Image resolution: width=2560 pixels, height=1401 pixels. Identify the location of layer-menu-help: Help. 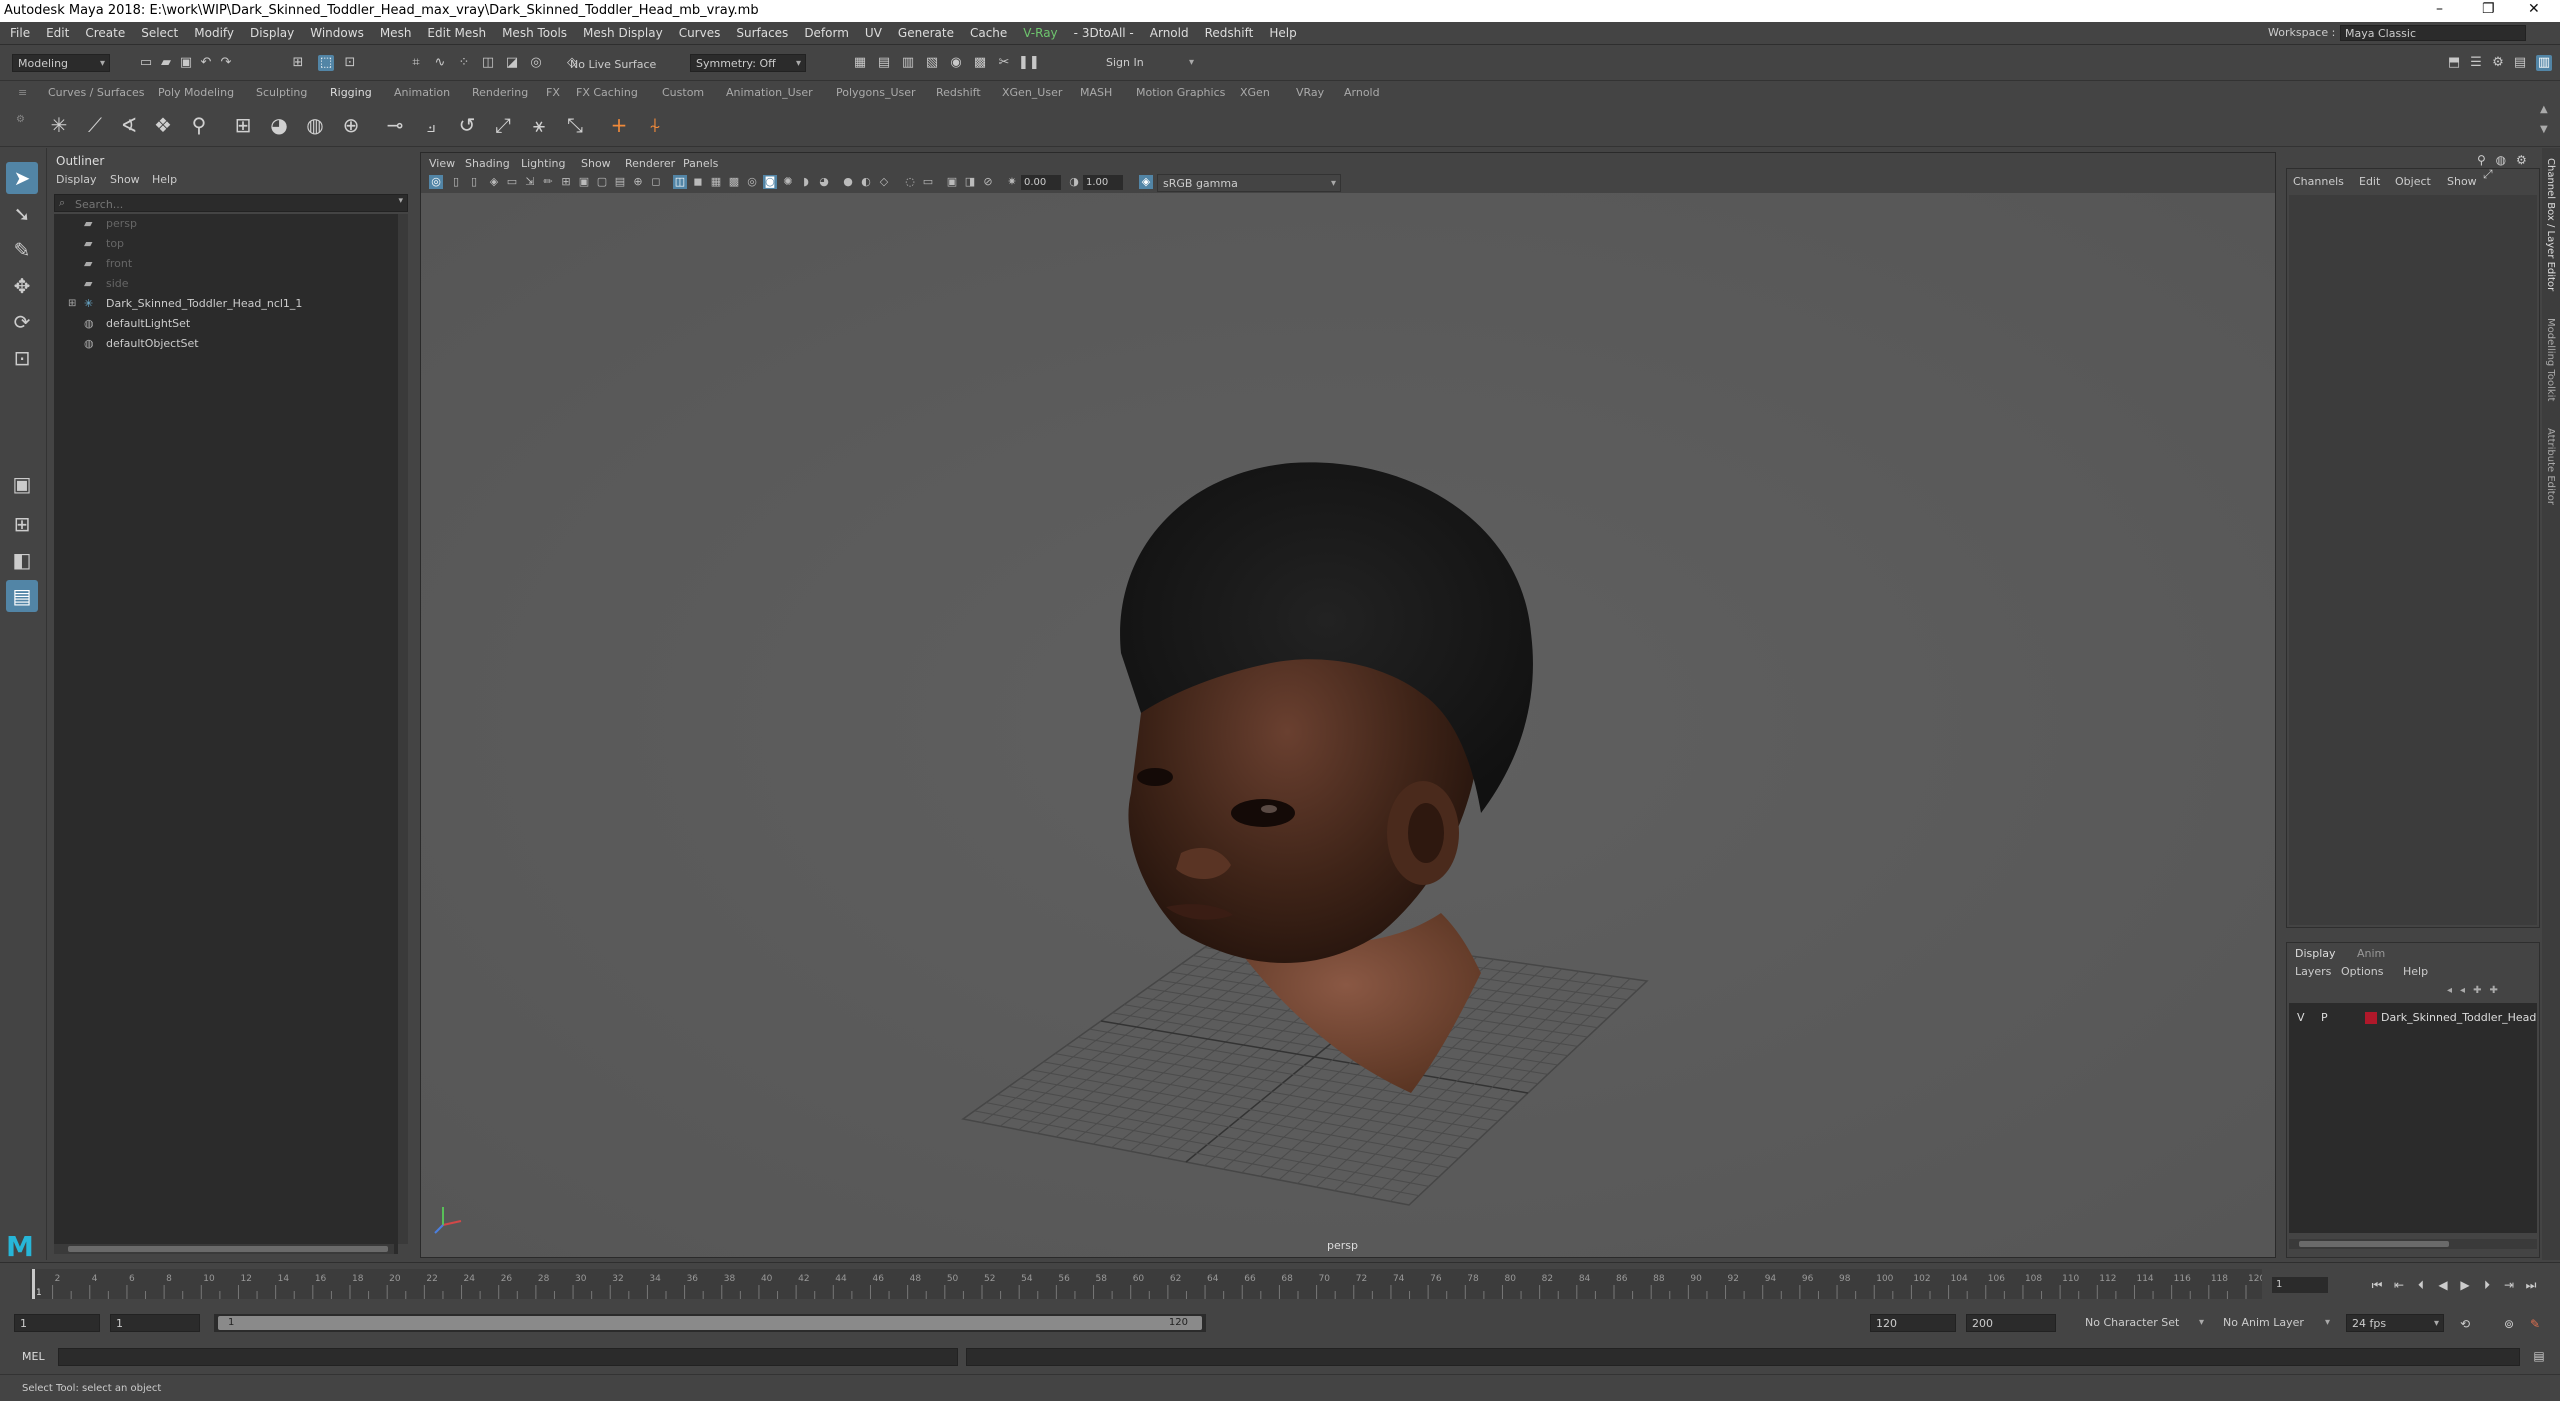
(2415, 971).